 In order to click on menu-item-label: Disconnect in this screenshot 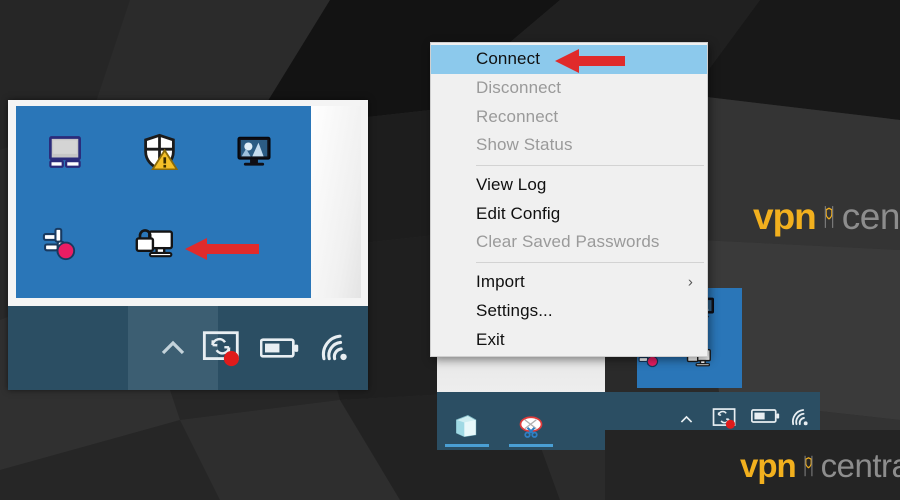, I will do `click(519, 88)`.